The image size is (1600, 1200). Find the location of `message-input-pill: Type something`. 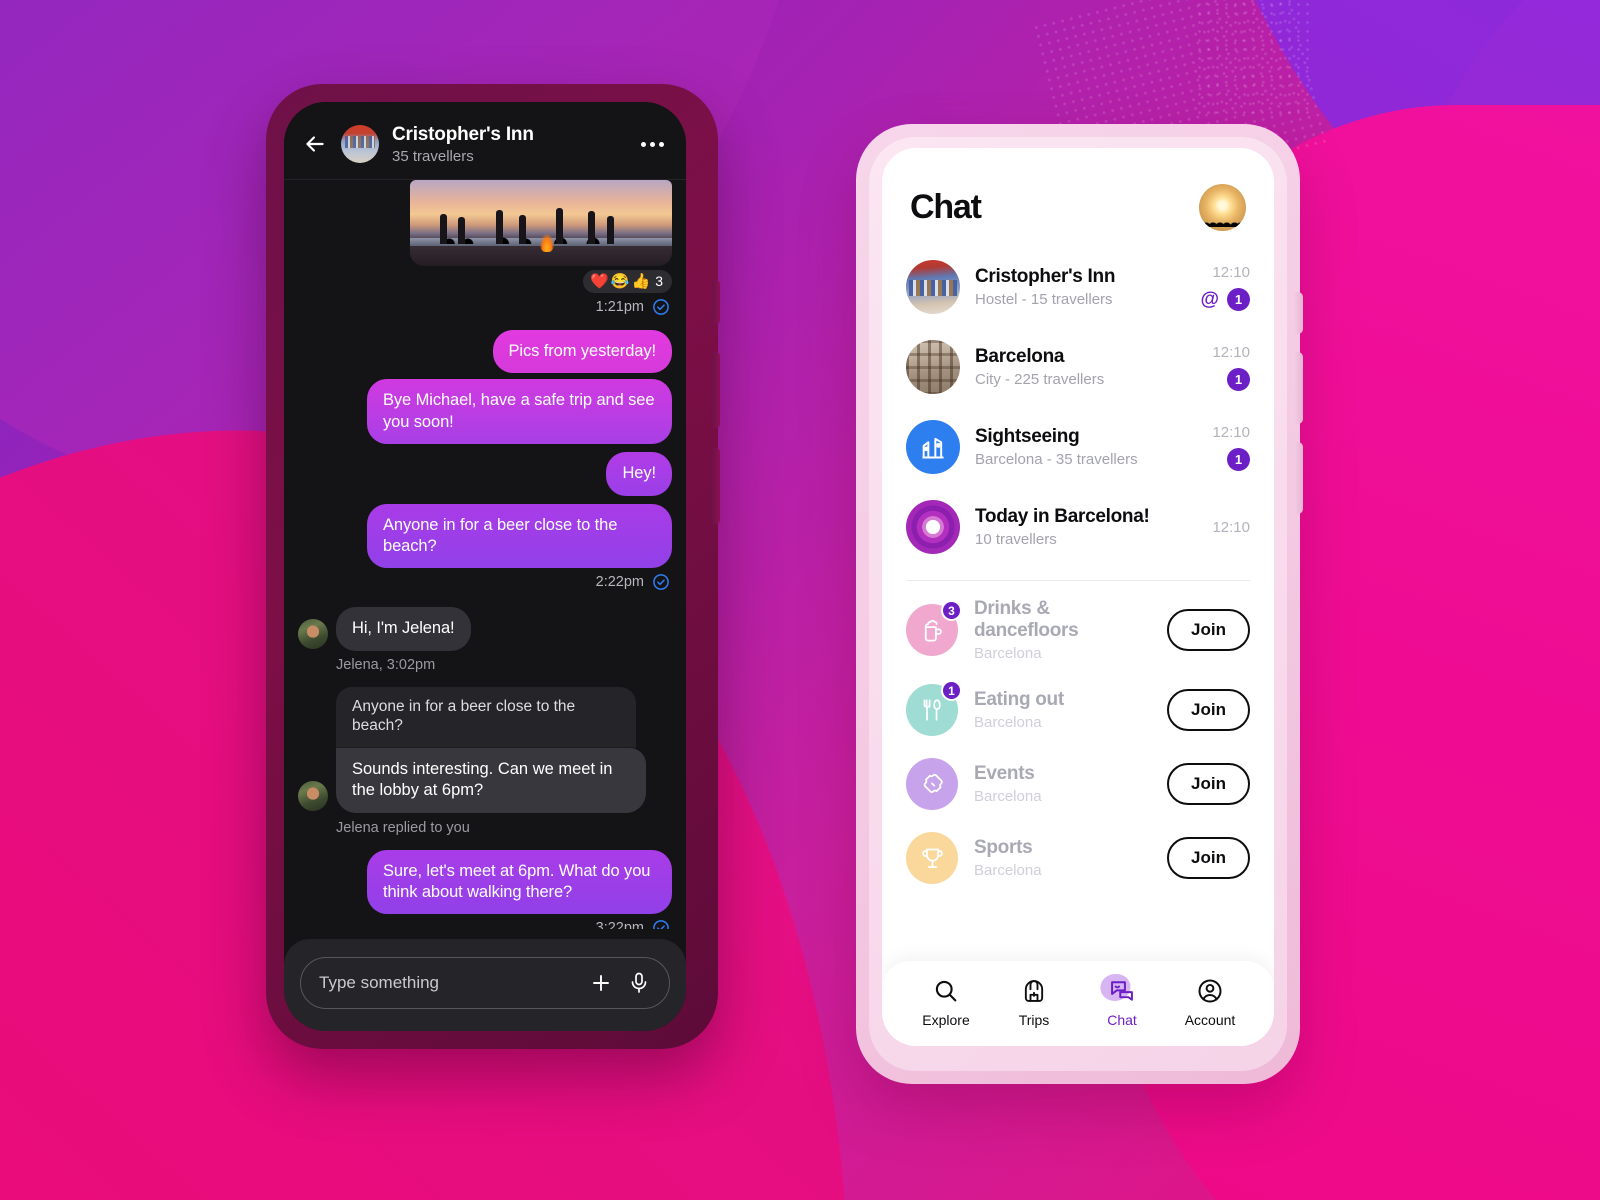

message-input-pill: Type something is located at coordinates (485, 983).